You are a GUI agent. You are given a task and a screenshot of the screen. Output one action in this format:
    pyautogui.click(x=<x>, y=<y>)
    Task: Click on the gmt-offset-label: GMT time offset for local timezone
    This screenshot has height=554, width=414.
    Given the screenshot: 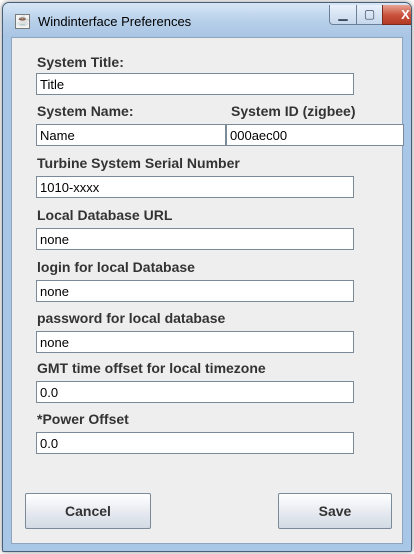 What is the action you would take?
    pyautogui.click(x=151, y=368)
    